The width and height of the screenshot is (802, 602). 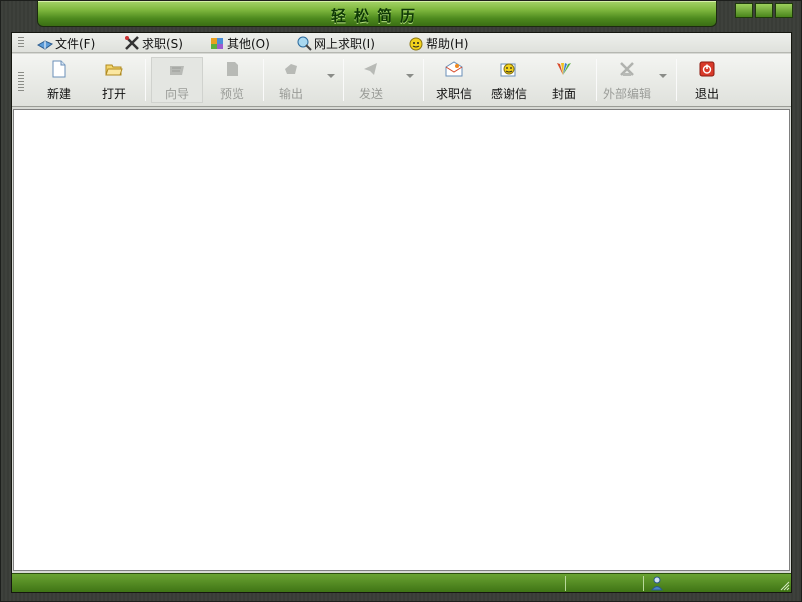 I want to click on menu-other-label: 其他(O), so click(x=248, y=43).